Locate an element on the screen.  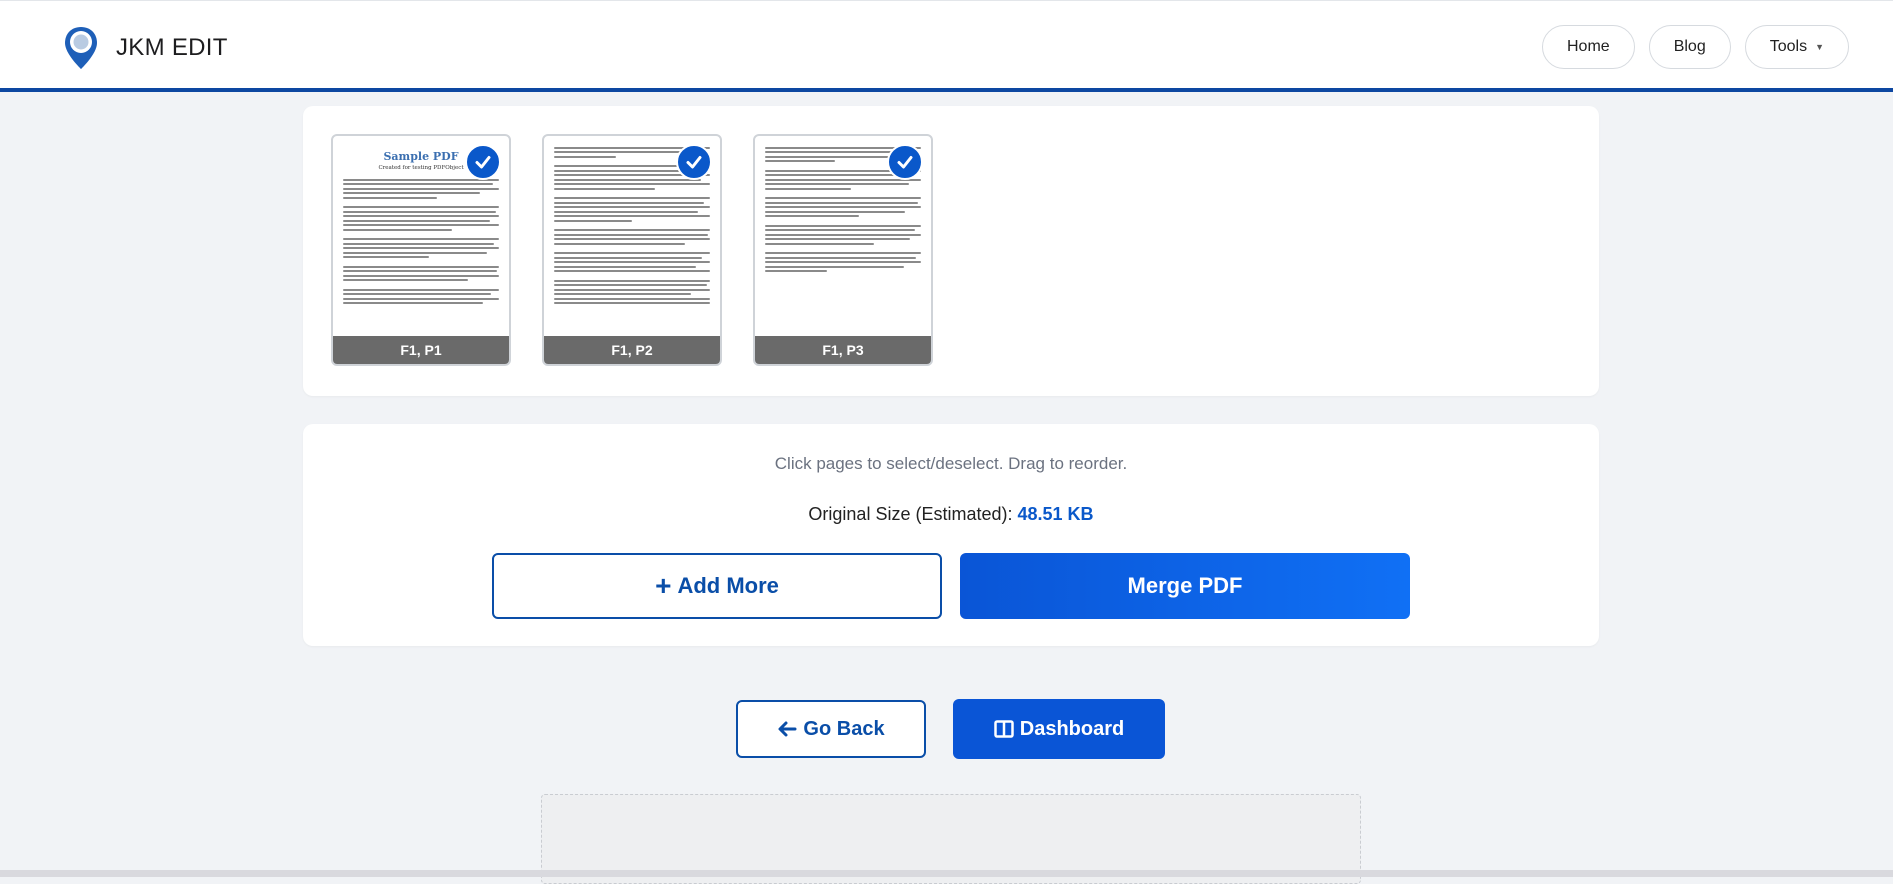
size-info: Original Size (Estimated): 48.51 KB is located at coordinates (951, 514).